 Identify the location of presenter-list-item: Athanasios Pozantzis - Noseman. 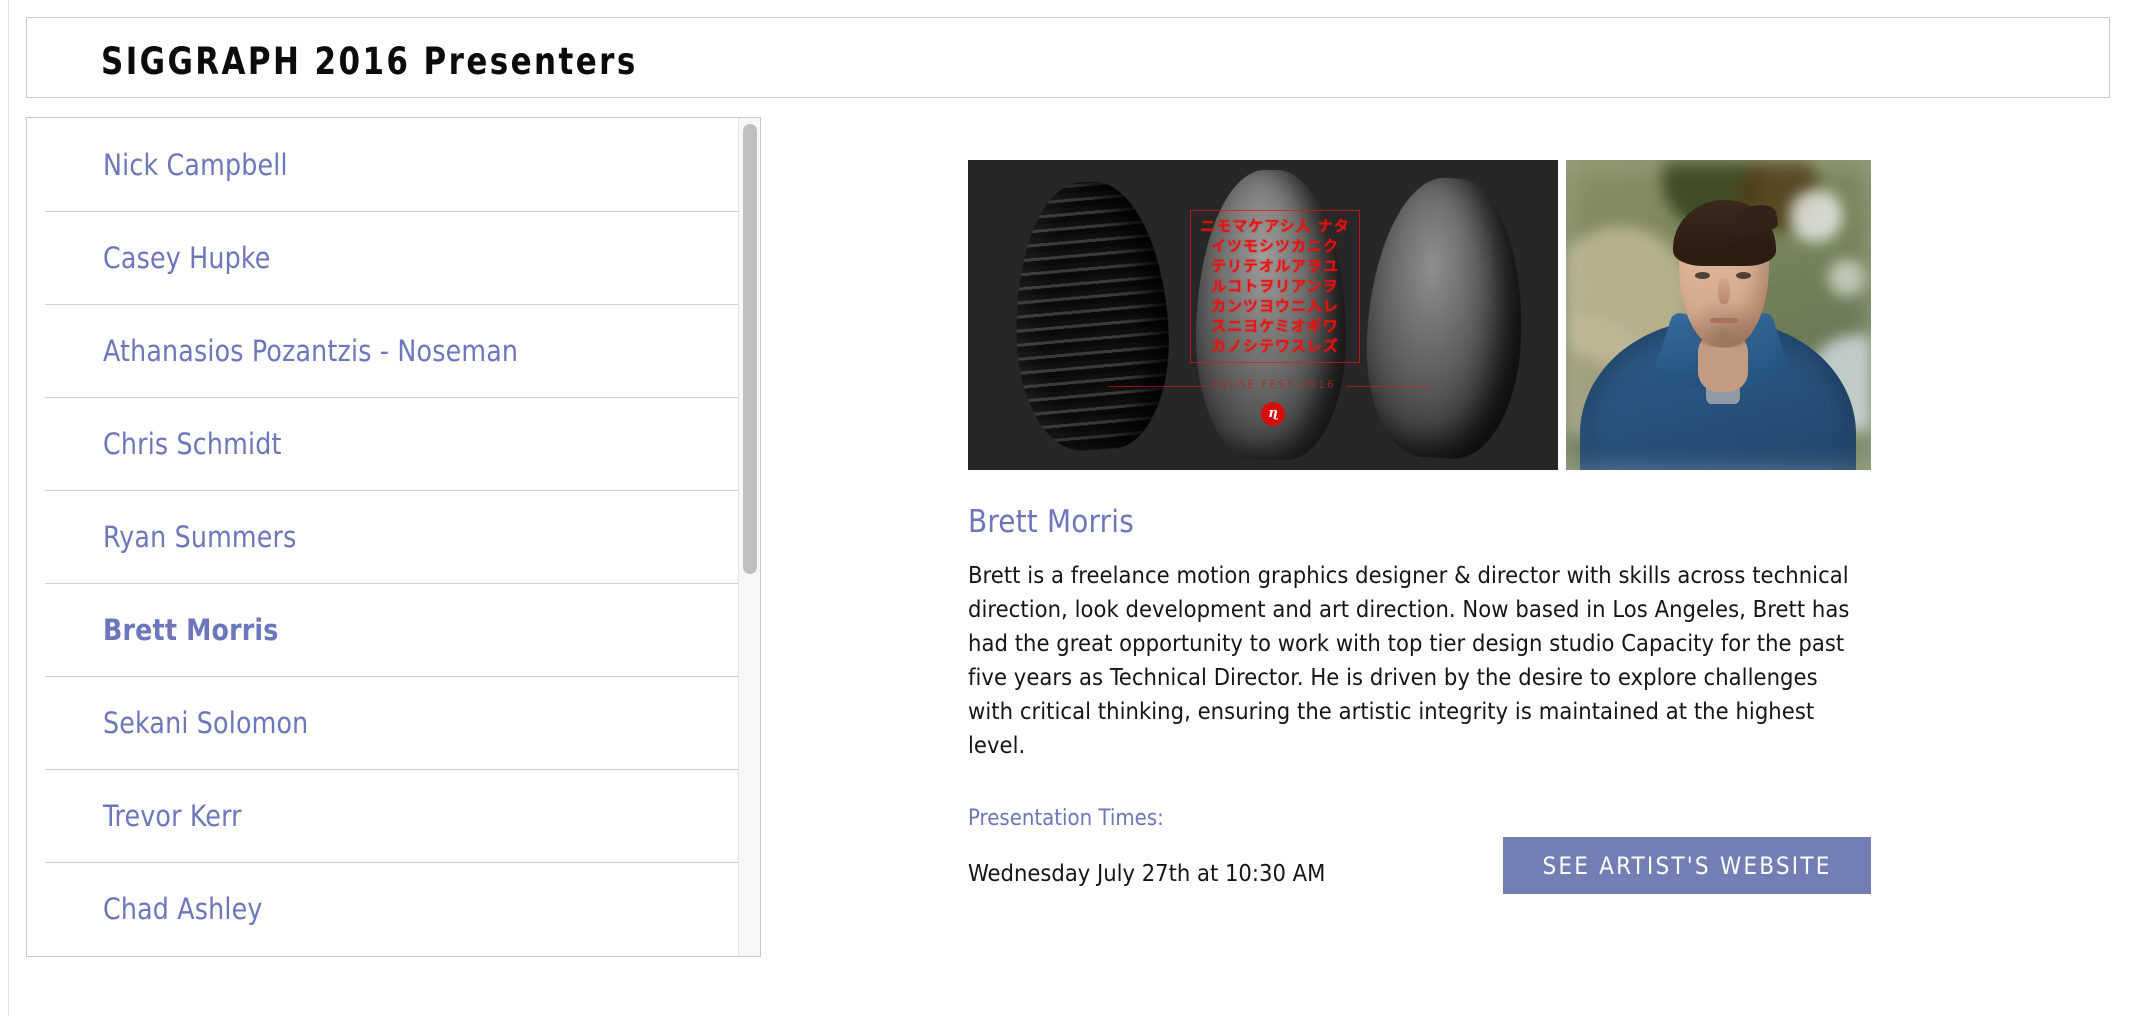
(383, 350).